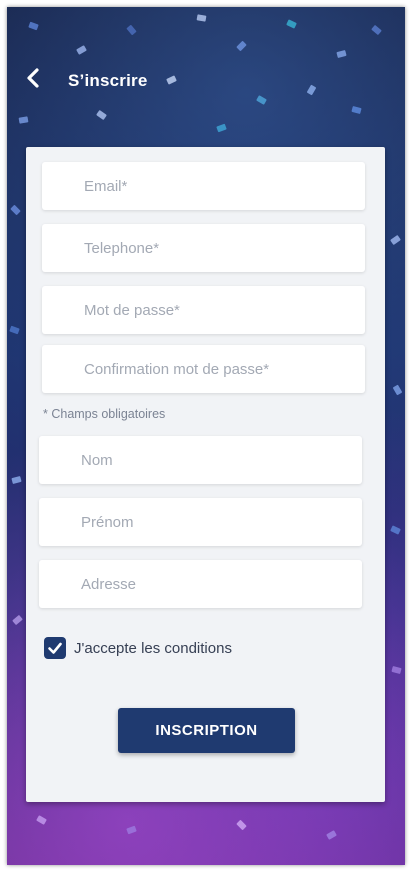  I want to click on page-title: S’inscrire, so click(108, 80).